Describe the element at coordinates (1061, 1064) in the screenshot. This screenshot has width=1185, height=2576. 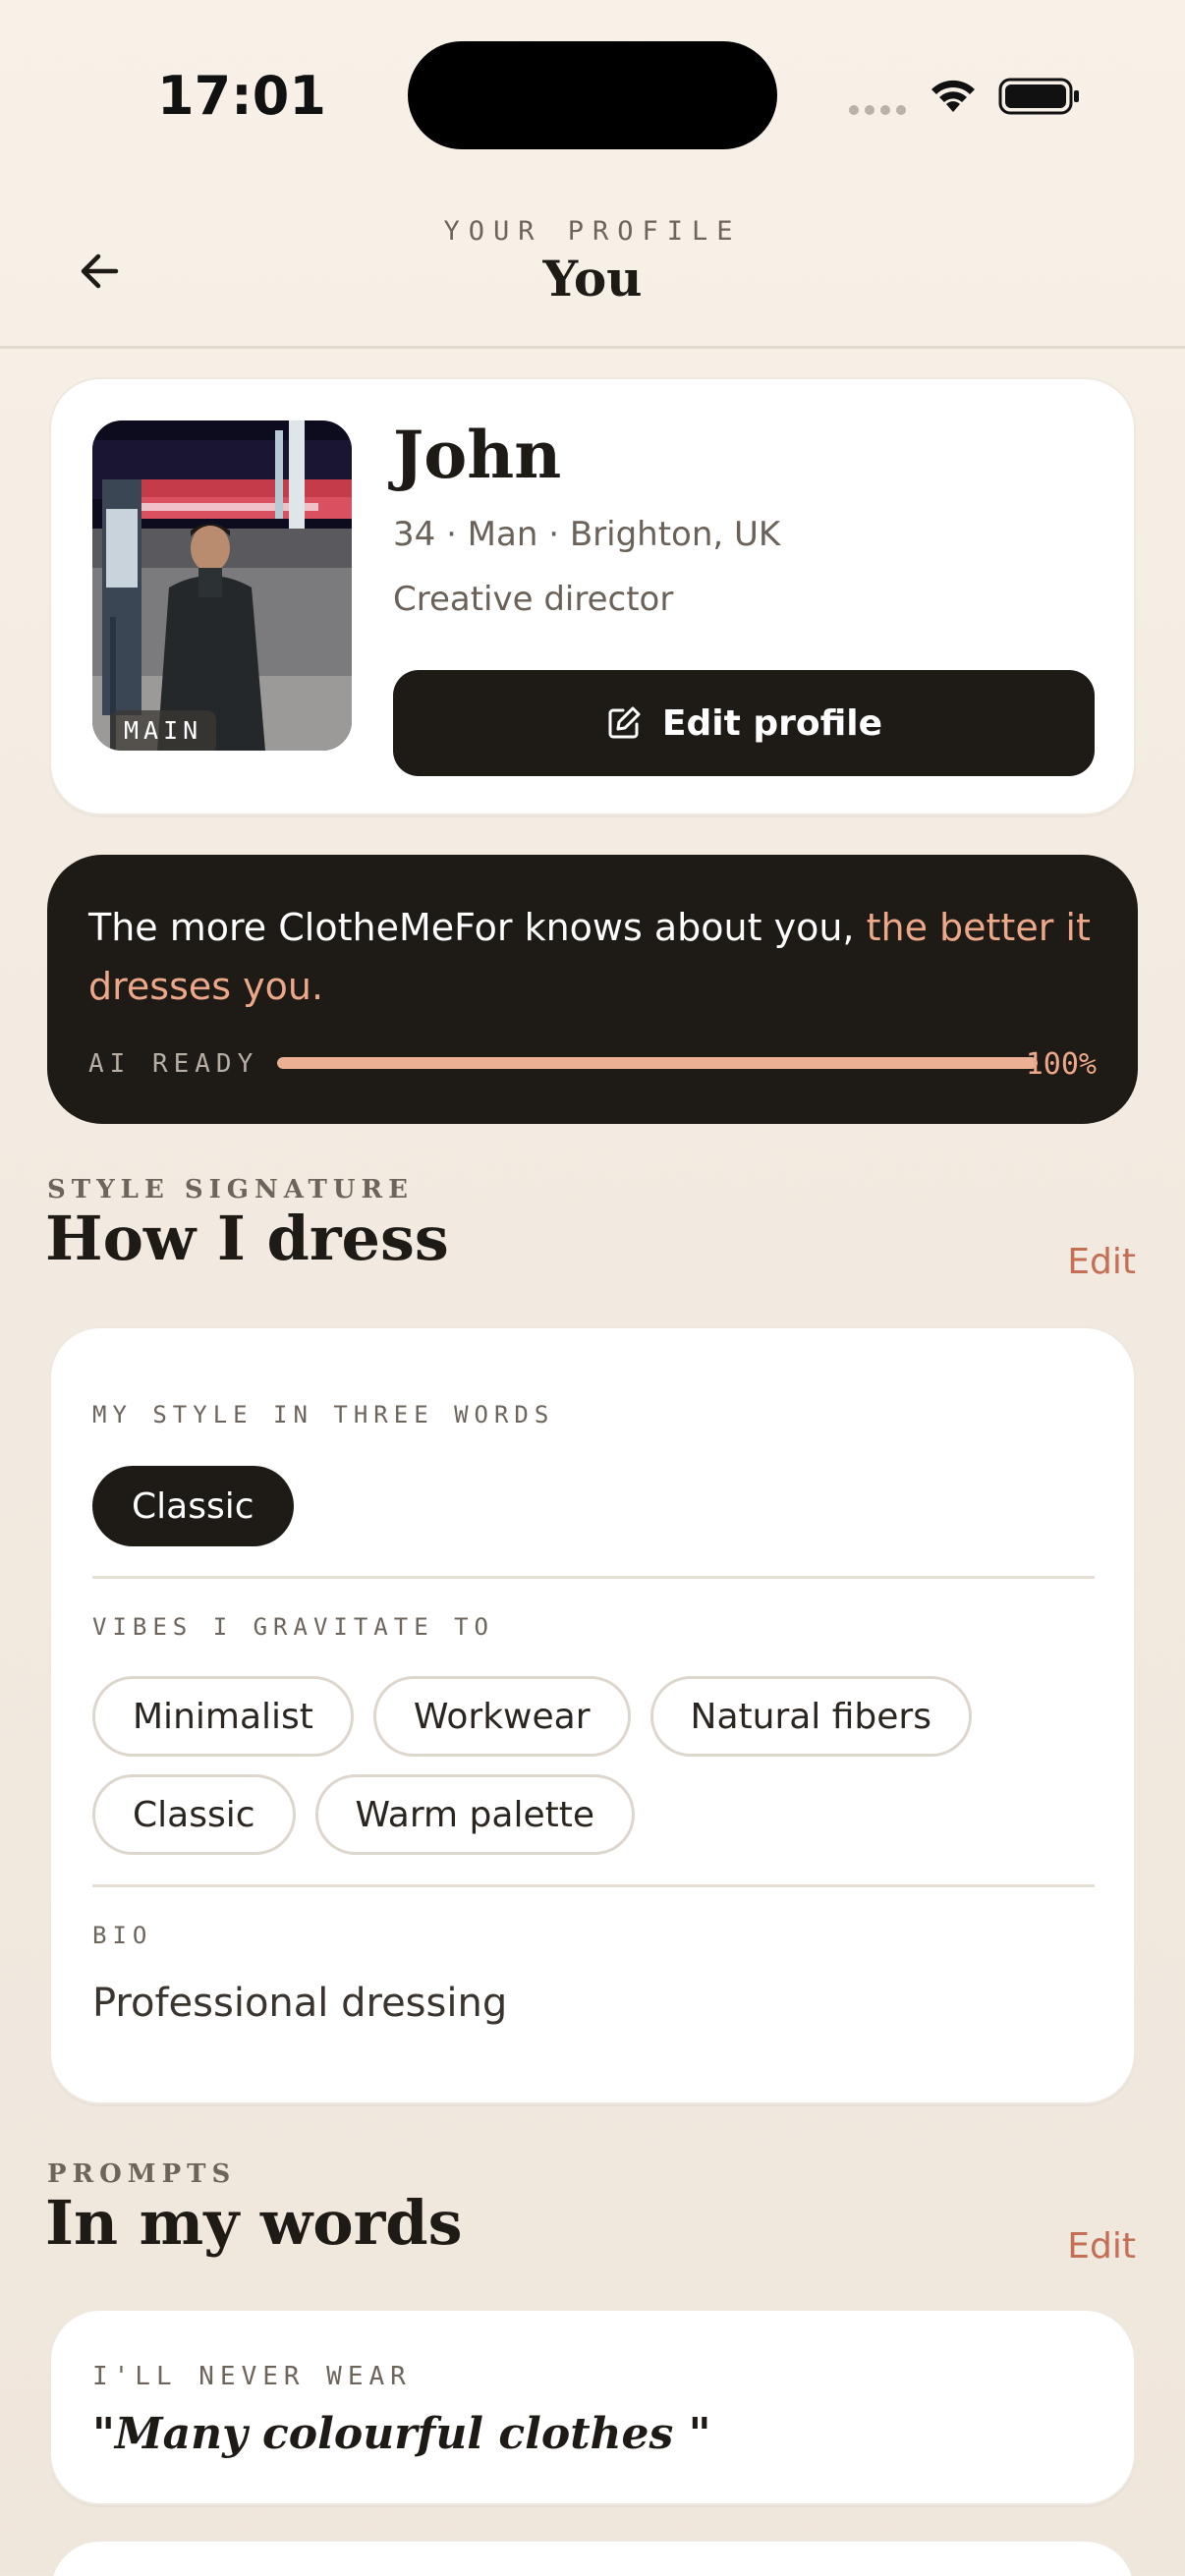
I see `ai-progress-percent: 100%` at that location.